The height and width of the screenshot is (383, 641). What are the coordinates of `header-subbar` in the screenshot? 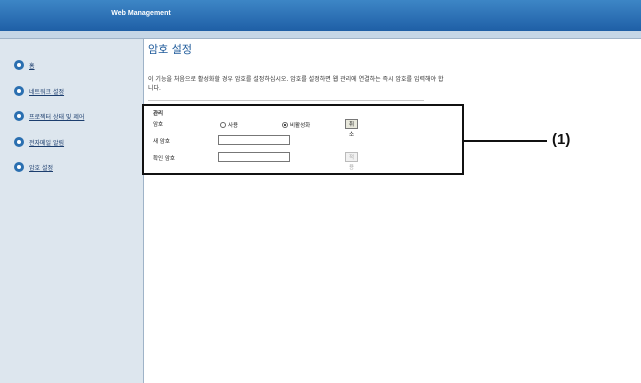 It's located at (320, 35).